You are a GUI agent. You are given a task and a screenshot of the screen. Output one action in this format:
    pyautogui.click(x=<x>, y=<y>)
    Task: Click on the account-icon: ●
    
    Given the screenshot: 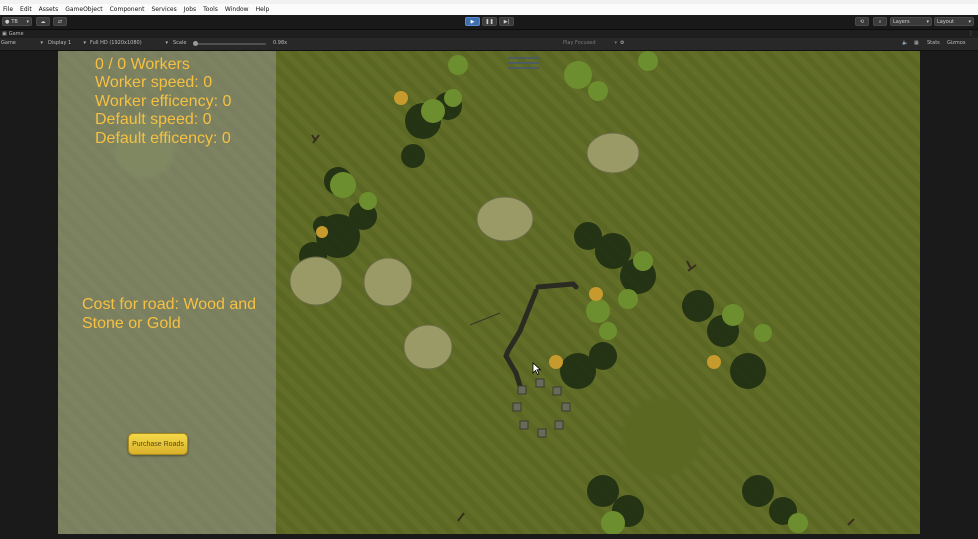 What is the action you would take?
    pyautogui.click(x=7, y=21)
    